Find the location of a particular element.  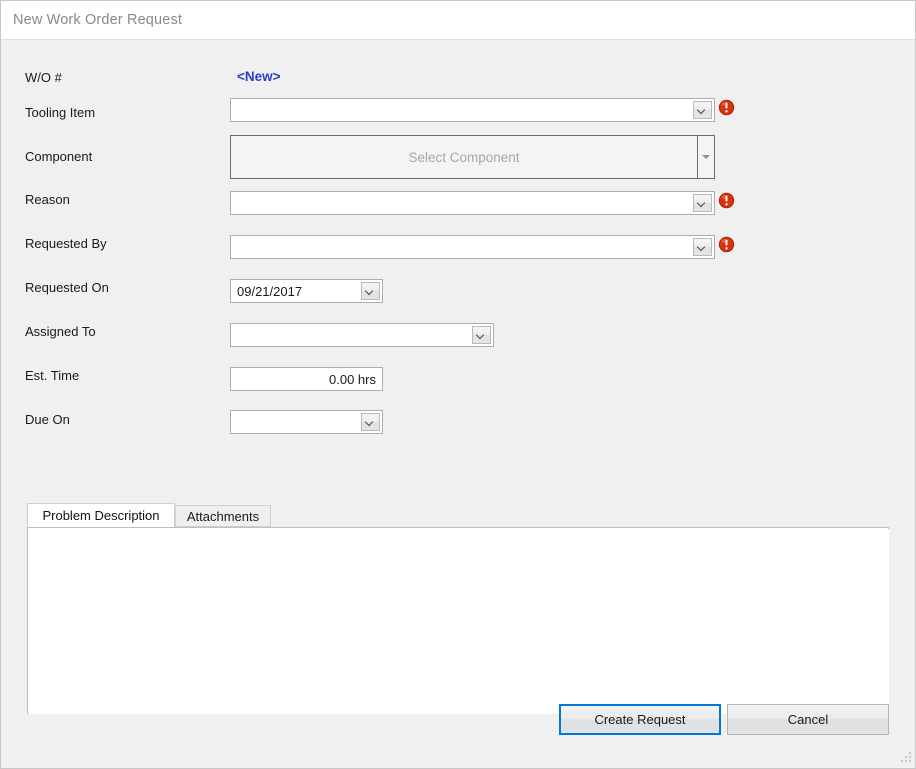

requested-by-dropdown-button is located at coordinates (702, 247).